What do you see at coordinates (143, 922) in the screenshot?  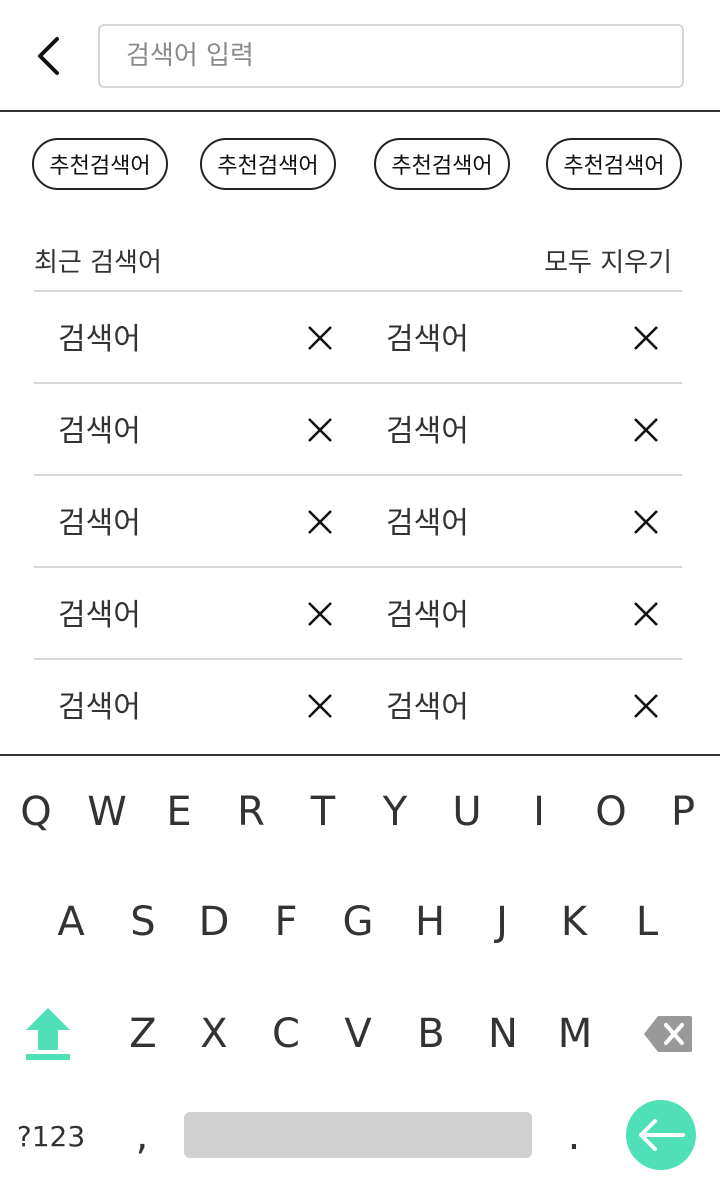 I see `key-s: S` at bounding box center [143, 922].